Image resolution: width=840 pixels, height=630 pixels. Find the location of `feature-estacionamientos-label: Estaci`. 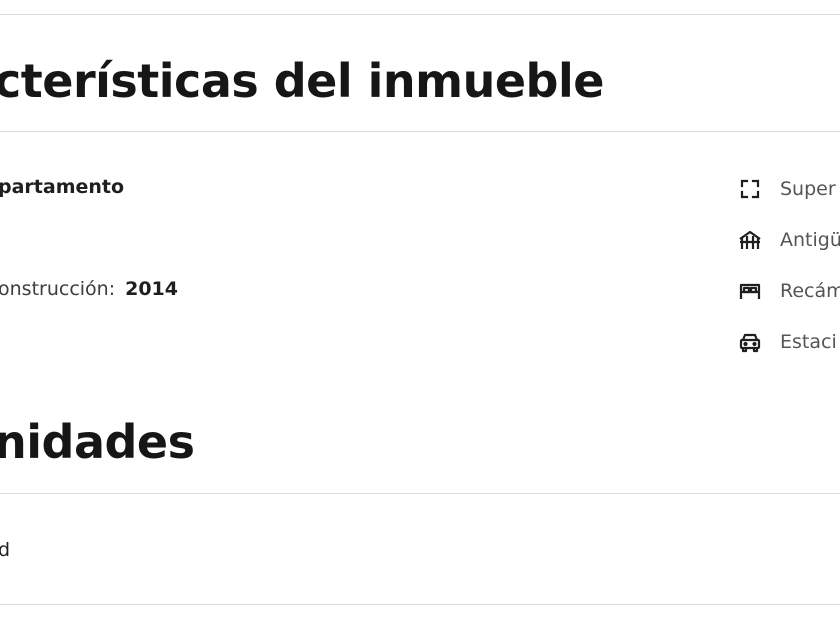

feature-estacionamientos-label: Estaci is located at coordinates (808, 342).